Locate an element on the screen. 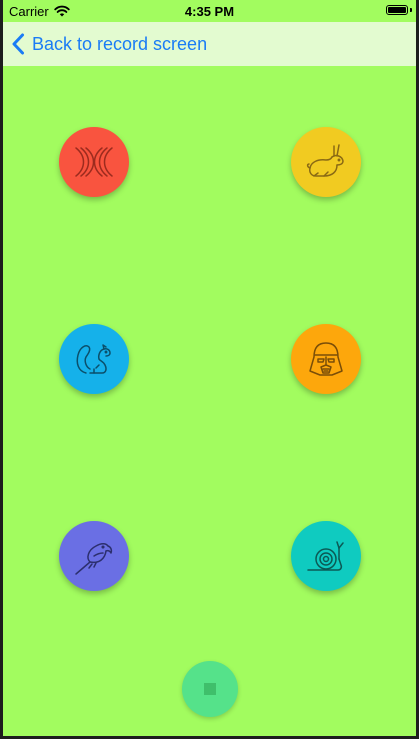 This screenshot has height=739, width=419. chipmunk-waves-icon is located at coordinates (94, 162).